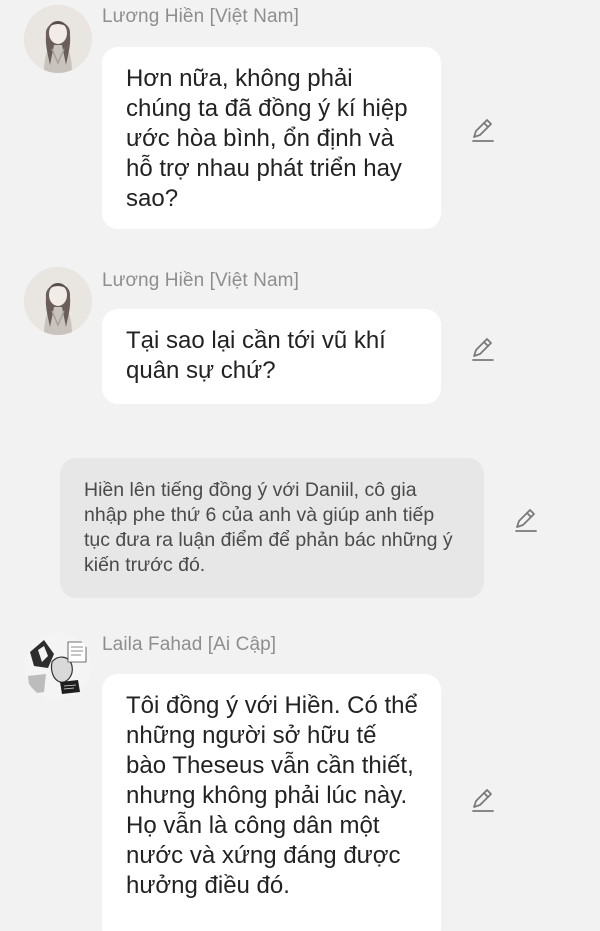  I want to click on message-bubble: Tại sao lại cần tới vũ khí quân sự chứ?, so click(271, 356).